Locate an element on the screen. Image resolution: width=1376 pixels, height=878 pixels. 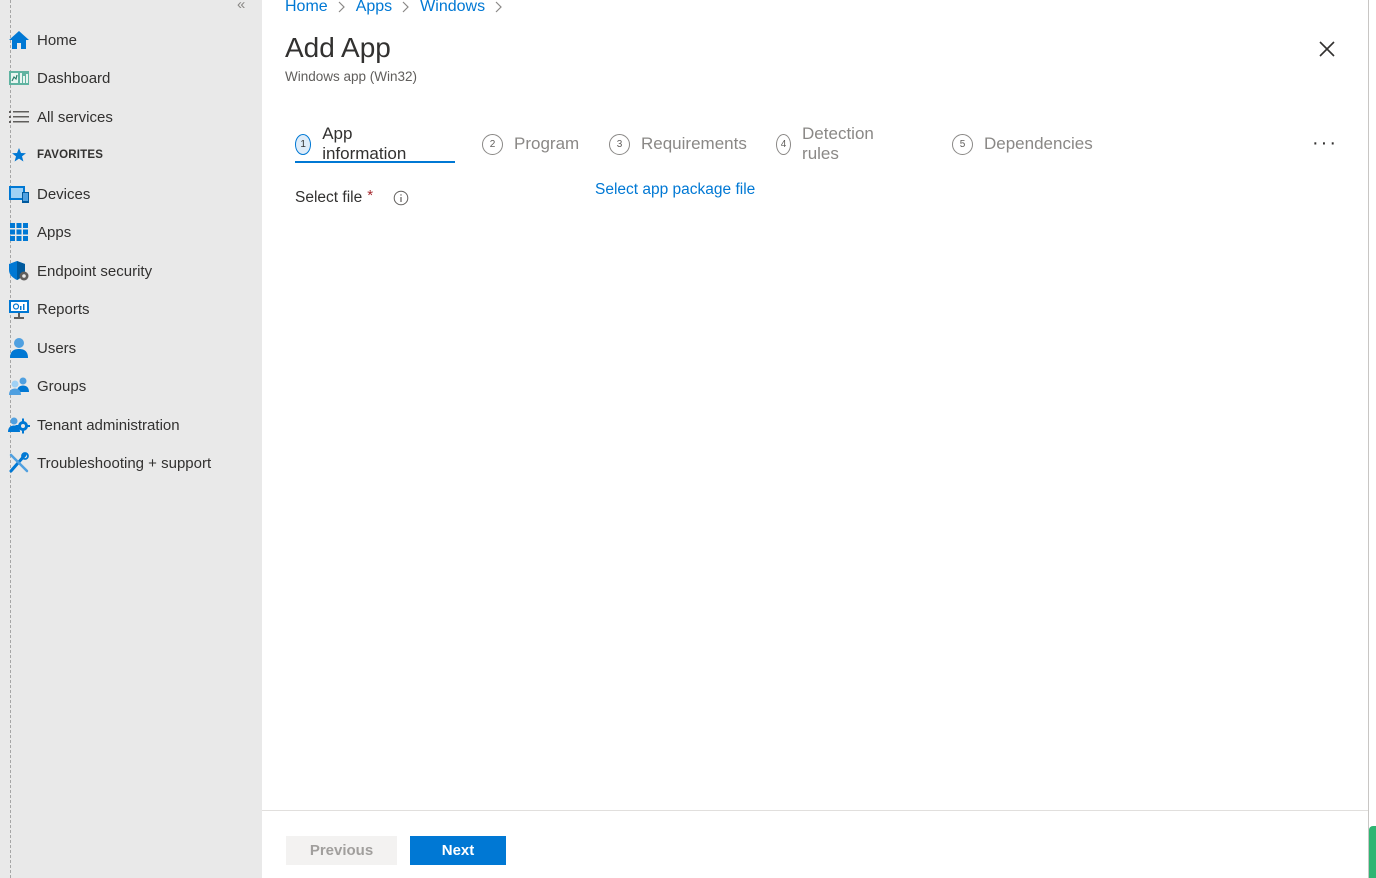
sidebar-item-devices: Devices is located at coordinates (49, 194).